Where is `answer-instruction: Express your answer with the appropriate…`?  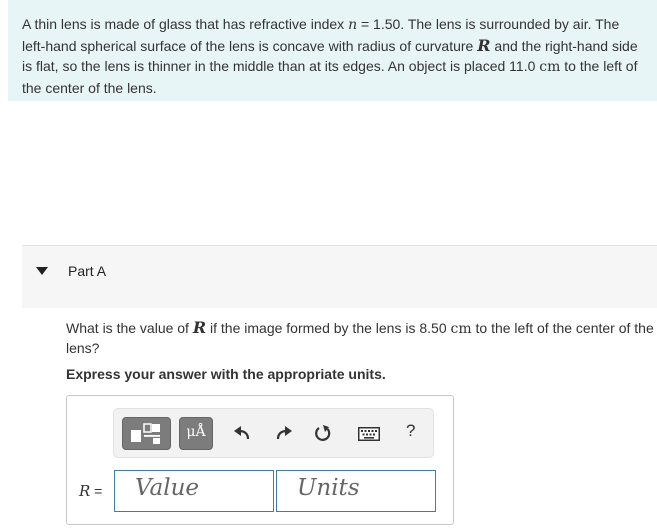
answer-instruction: Express your answer with the appropriate… is located at coordinates (226, 374).